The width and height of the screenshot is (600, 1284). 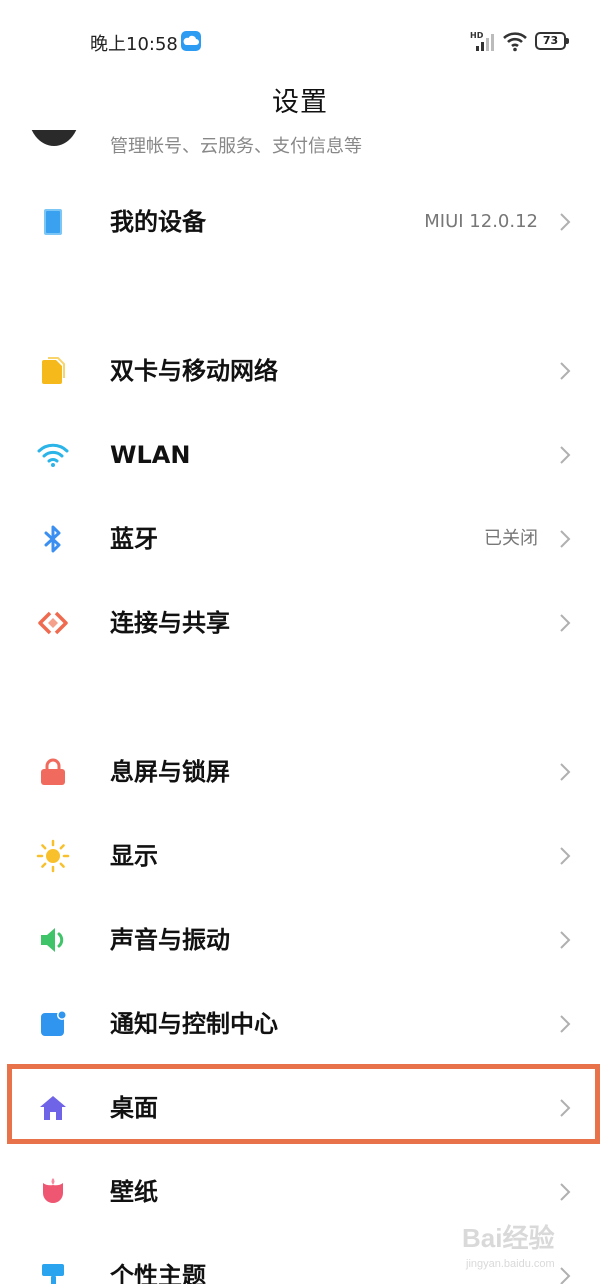 I want to click on settings-item-lockscreen: 息屏与锁屏, so click(x=300, y=772).